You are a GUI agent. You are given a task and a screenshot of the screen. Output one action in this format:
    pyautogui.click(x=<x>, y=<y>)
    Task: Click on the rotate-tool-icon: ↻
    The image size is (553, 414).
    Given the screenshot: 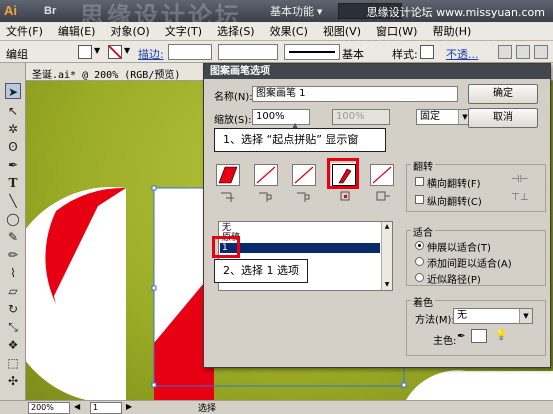 What is the action you would take?
    pyautogui.click(x=13, y=309)
    